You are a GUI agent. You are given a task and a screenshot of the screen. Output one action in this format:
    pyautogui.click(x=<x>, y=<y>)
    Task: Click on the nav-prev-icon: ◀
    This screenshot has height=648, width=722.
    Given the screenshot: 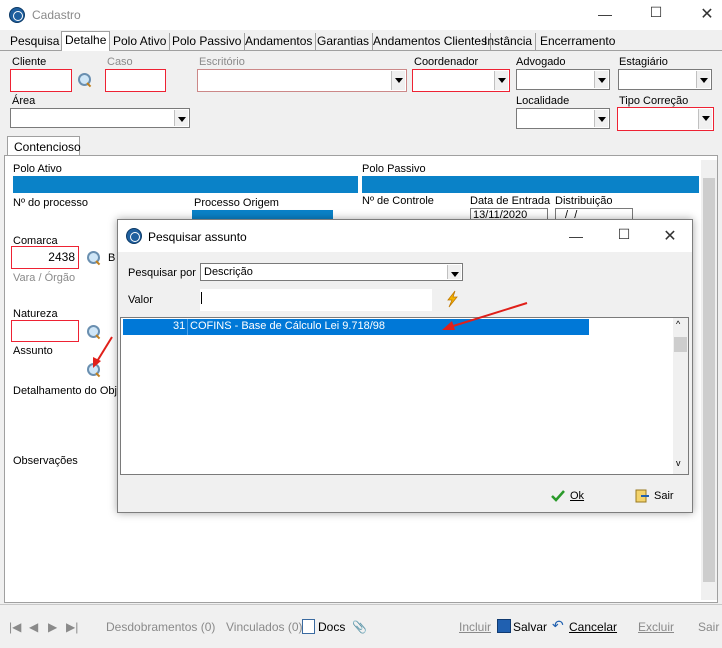 What is the action you would take?
    pyautogui.click(x=33, y=627)
    